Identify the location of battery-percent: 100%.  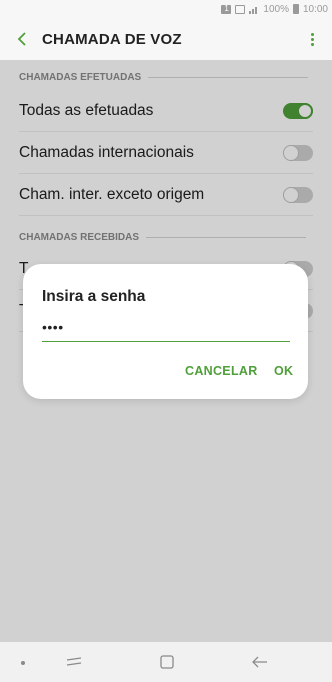
(276, 9).